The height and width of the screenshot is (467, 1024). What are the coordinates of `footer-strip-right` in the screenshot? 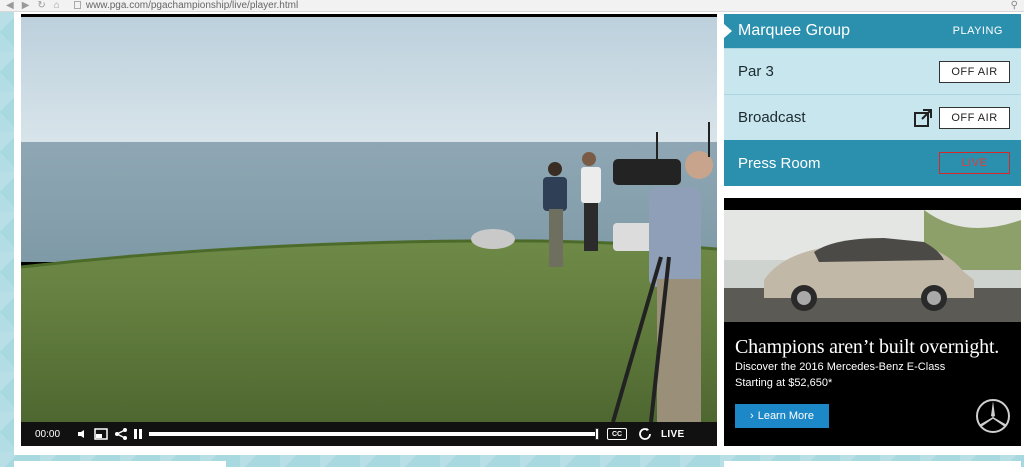 It's located at (872, 464).